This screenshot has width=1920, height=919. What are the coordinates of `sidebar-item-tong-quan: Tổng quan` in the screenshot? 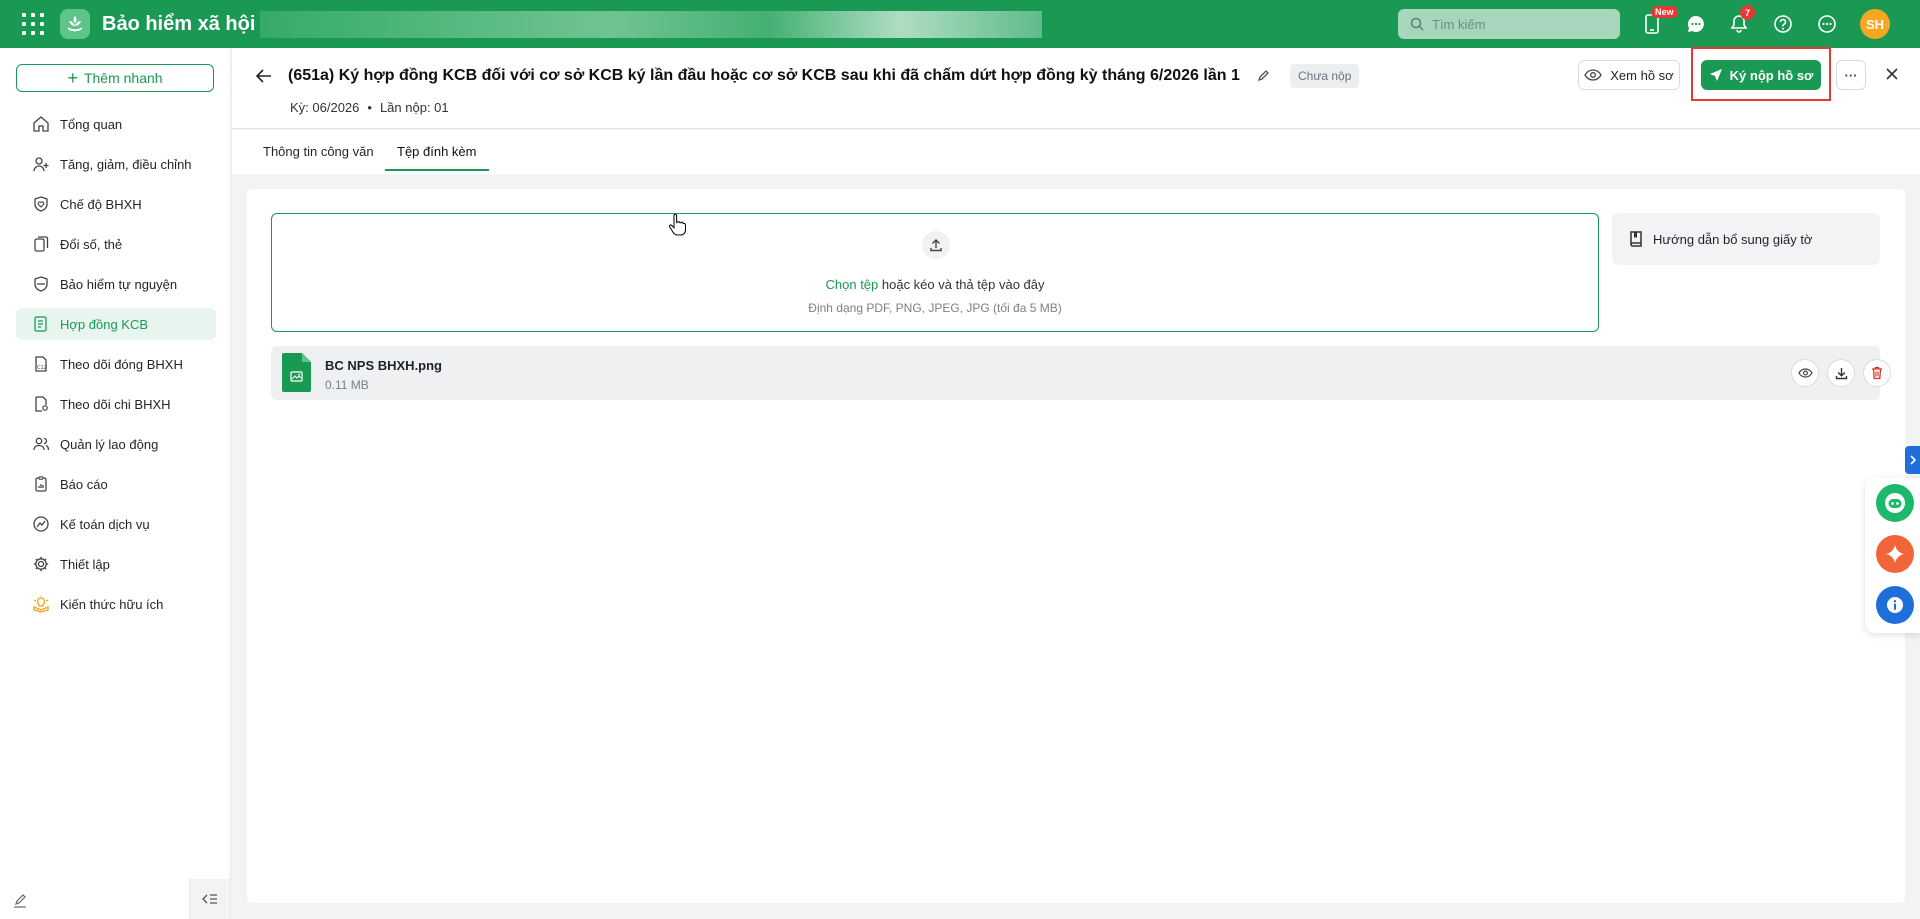 It's located at (116, 124).